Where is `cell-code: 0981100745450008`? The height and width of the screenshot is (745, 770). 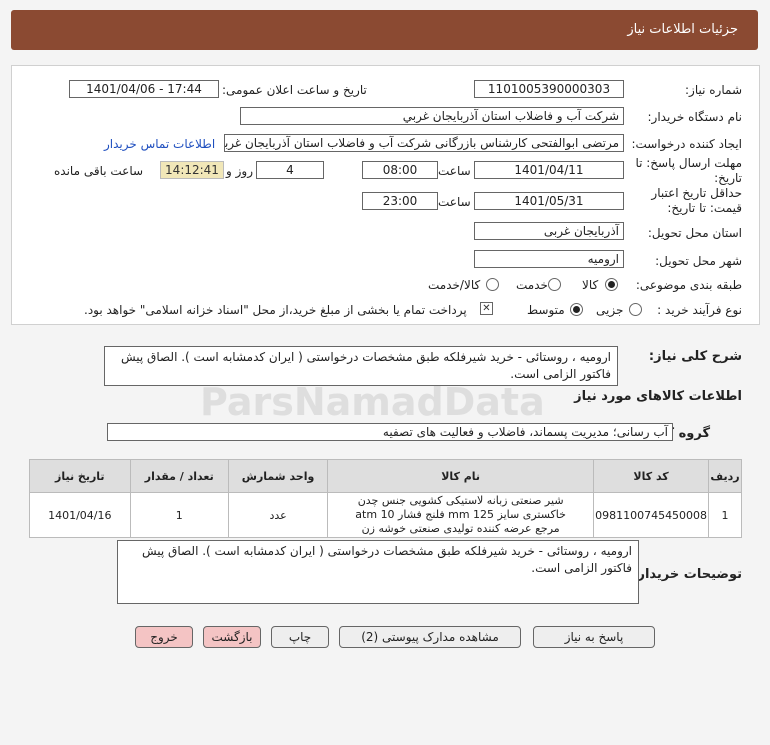
cell-code: 0981100745450008 is located at coordinates (651, 515).